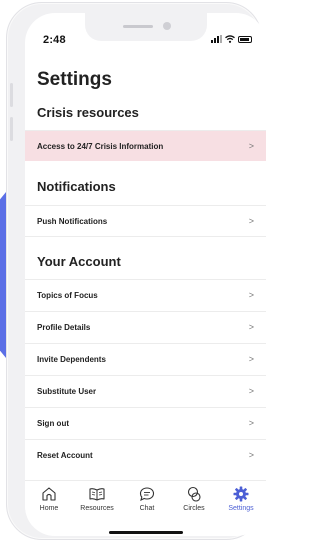  What do you see at coordinates (72, 221) in the screenshot?
I see `list-item-label: Push Notifications` at bounding box center [72, 221].